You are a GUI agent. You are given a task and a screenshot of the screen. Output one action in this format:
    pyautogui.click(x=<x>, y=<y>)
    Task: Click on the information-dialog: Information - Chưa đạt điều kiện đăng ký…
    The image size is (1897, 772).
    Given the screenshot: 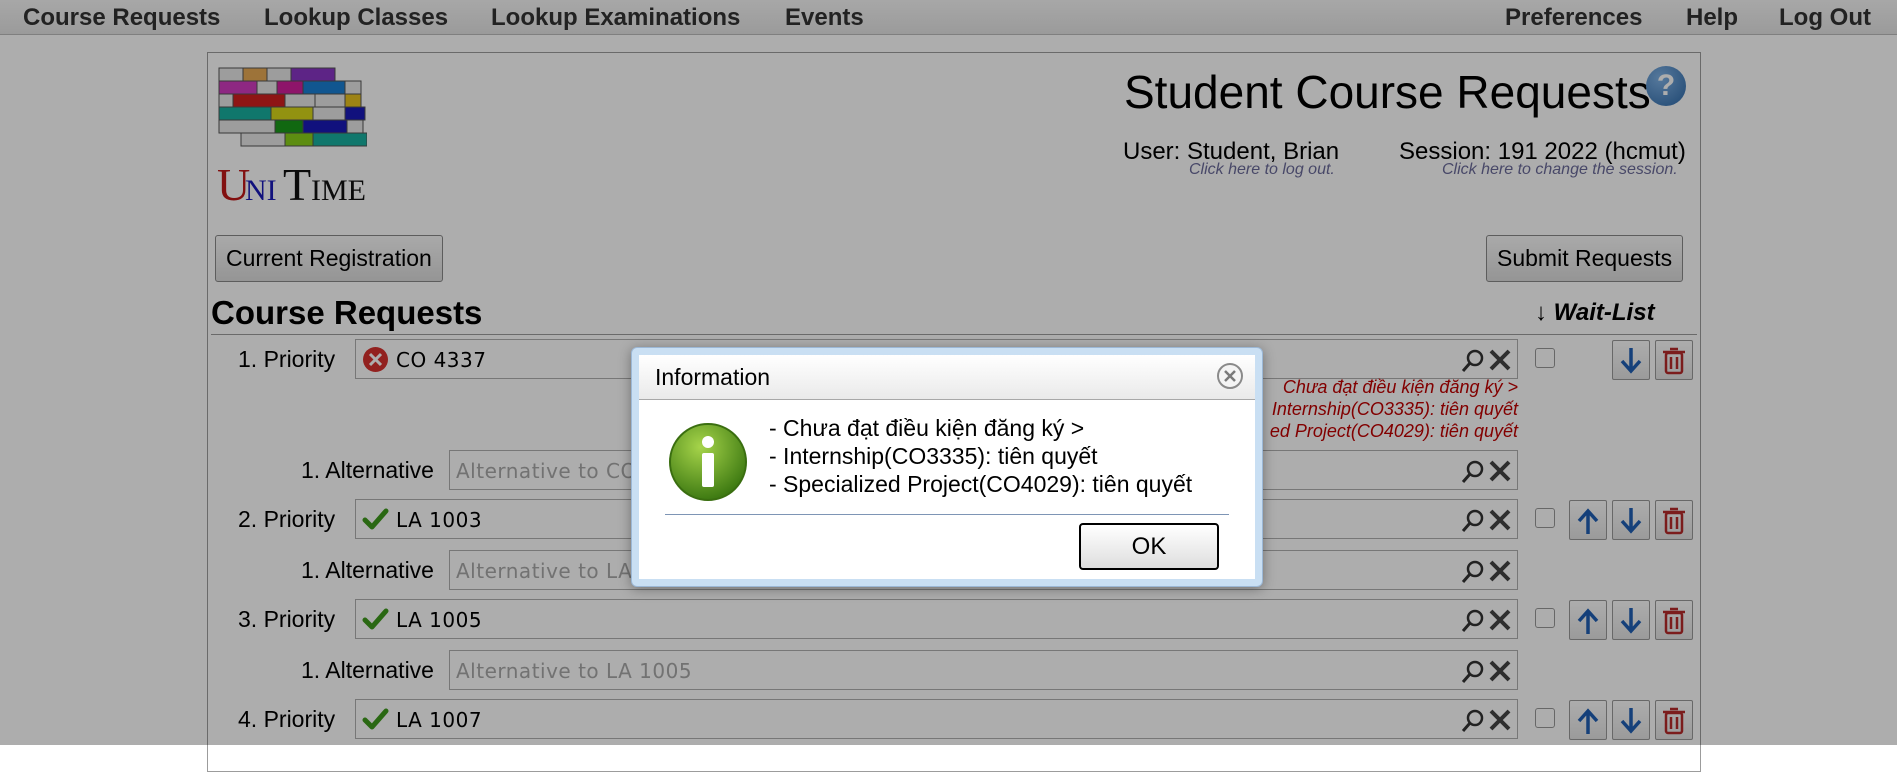 What is the action you would take?
    pyautogui.click(x=947, y=467)
    